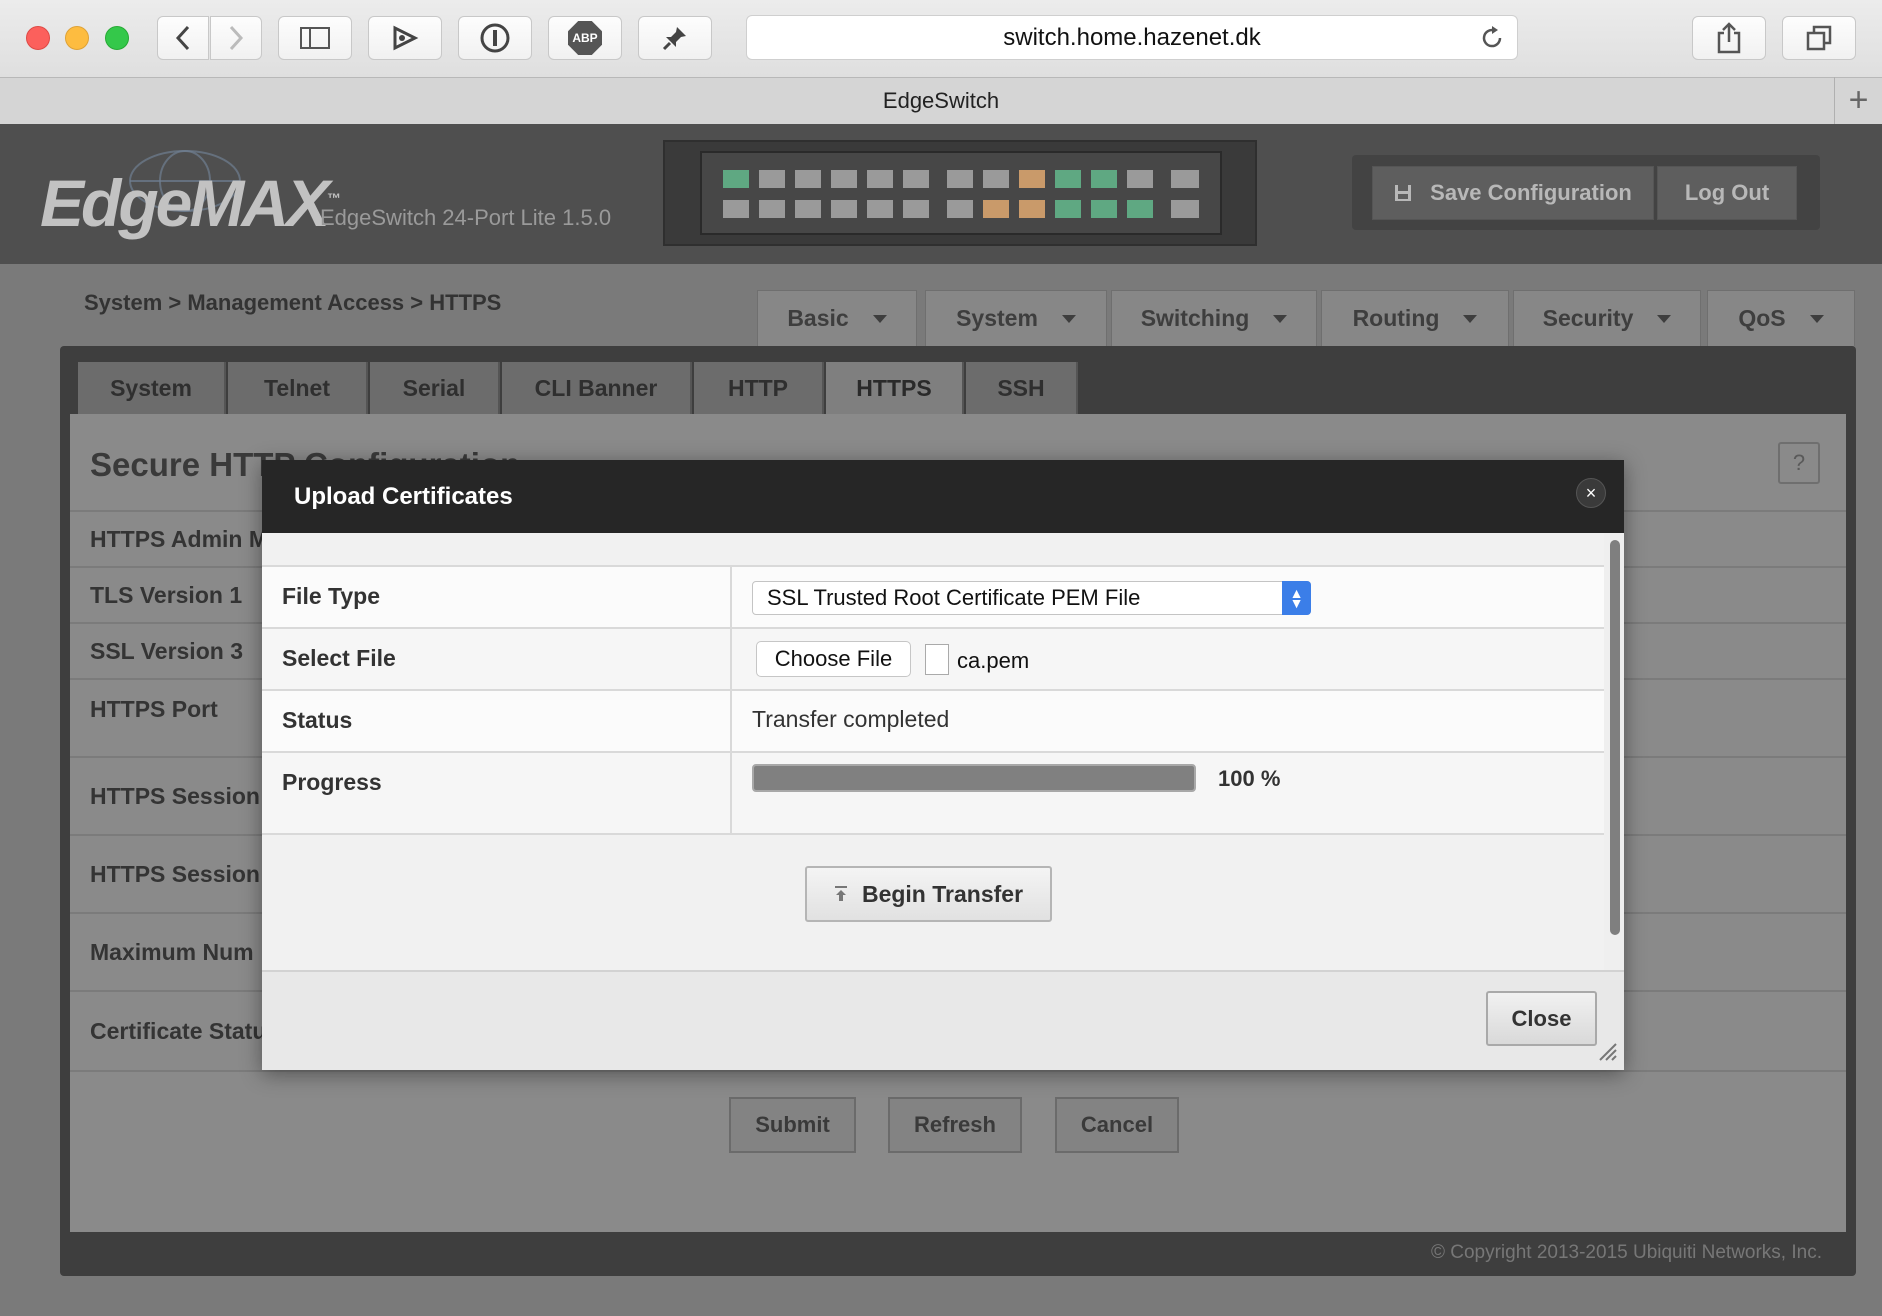 This screenshot has width=1882, height=1316. What do you see at coordinates (1492, 38) in the screenshot?
I see `reload-icon` at bounding box center [1492, 38].